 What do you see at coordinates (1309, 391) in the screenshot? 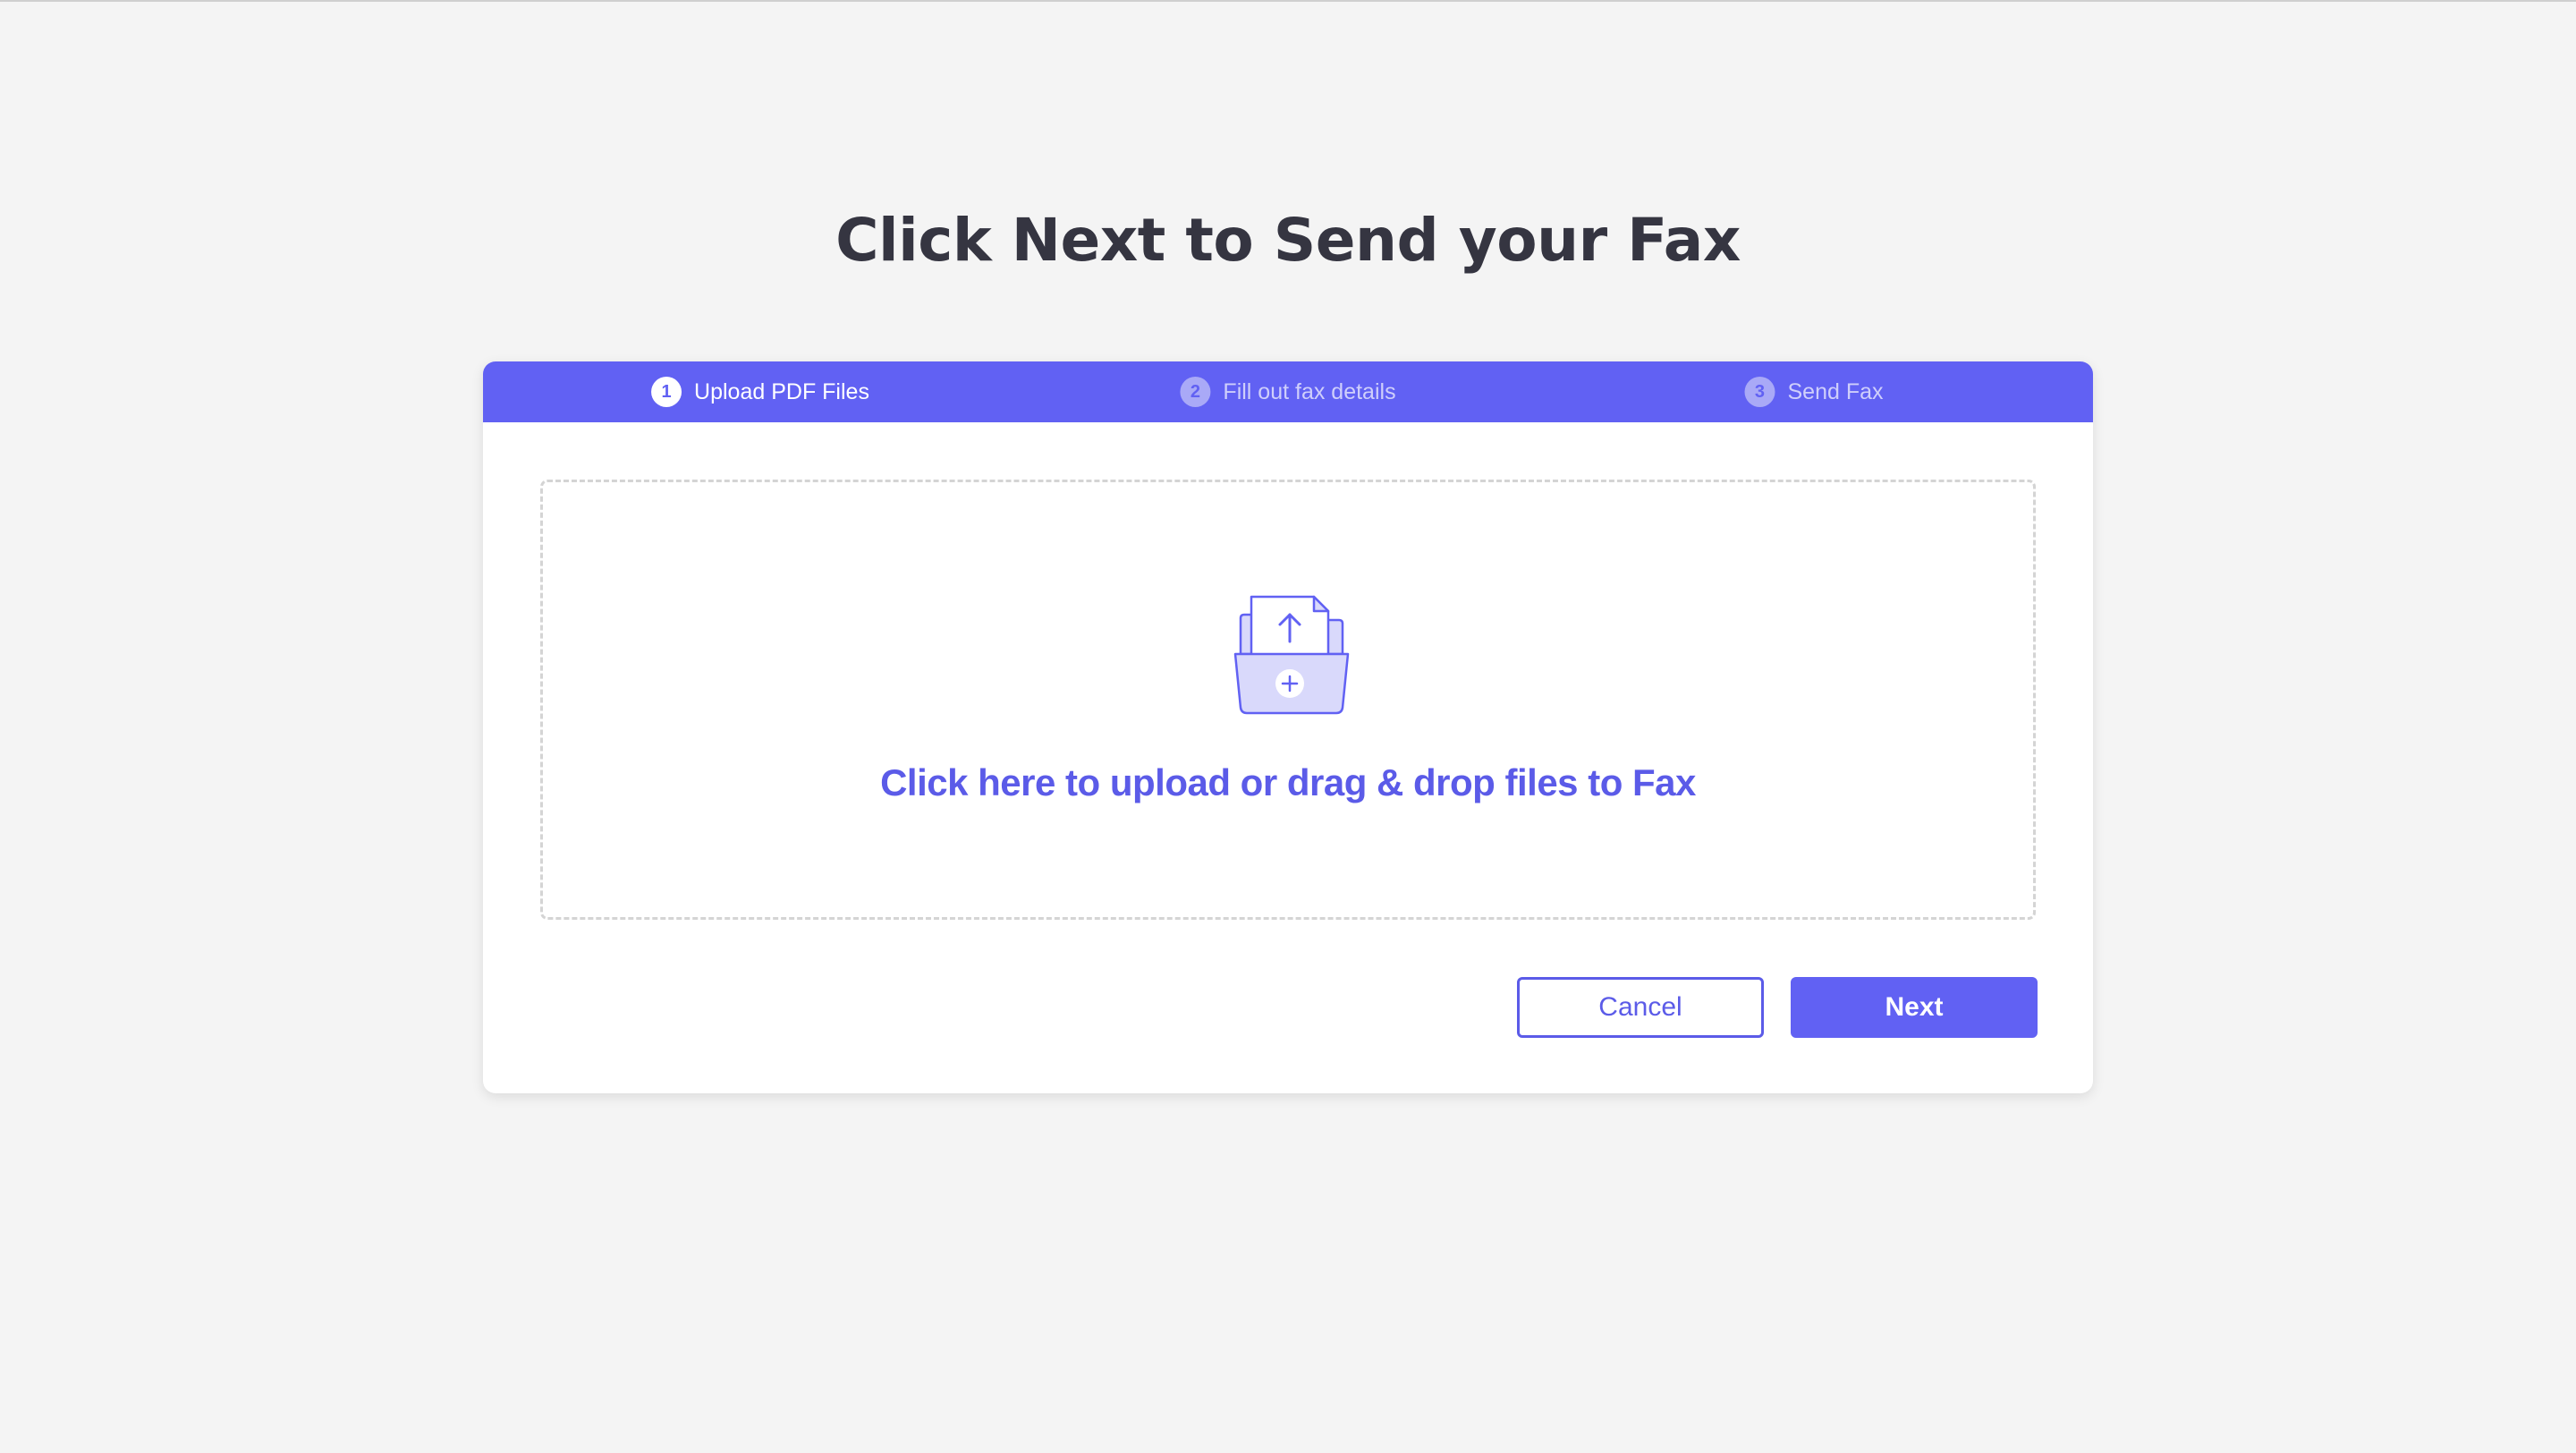
I see `step-label: Fill out fax details` at bounding box center [1309, 391].